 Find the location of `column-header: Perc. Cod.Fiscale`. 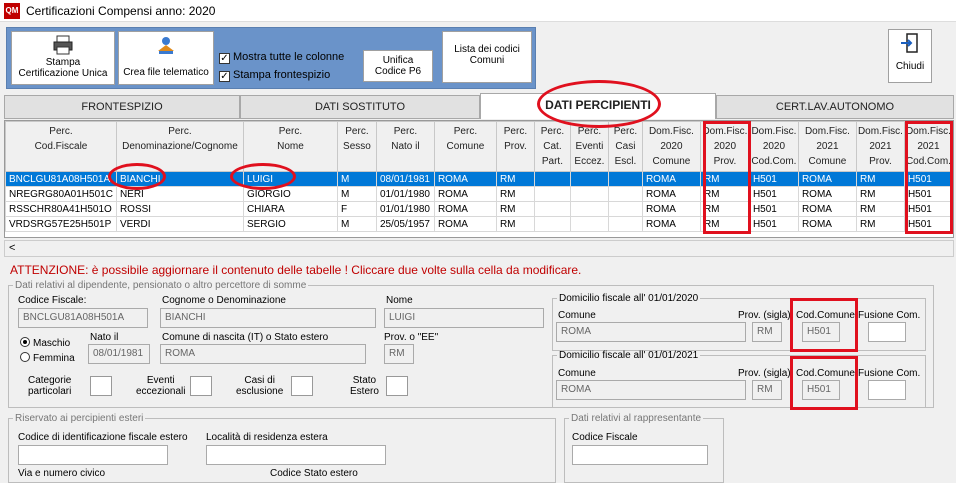

column-header: Perc. Cod.Fiscale is located at coordinates (61, 146).